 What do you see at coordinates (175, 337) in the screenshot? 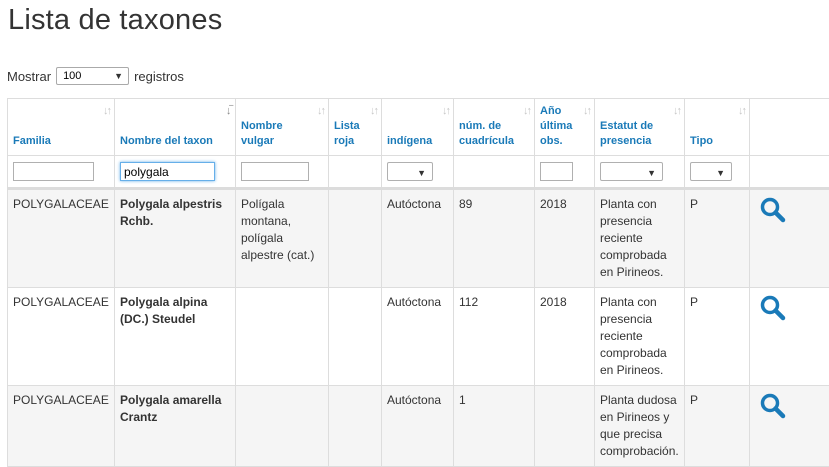
I see `cell-taxon: Polygala alpina (DC.) Steudel` at bounding box center [175, 337].